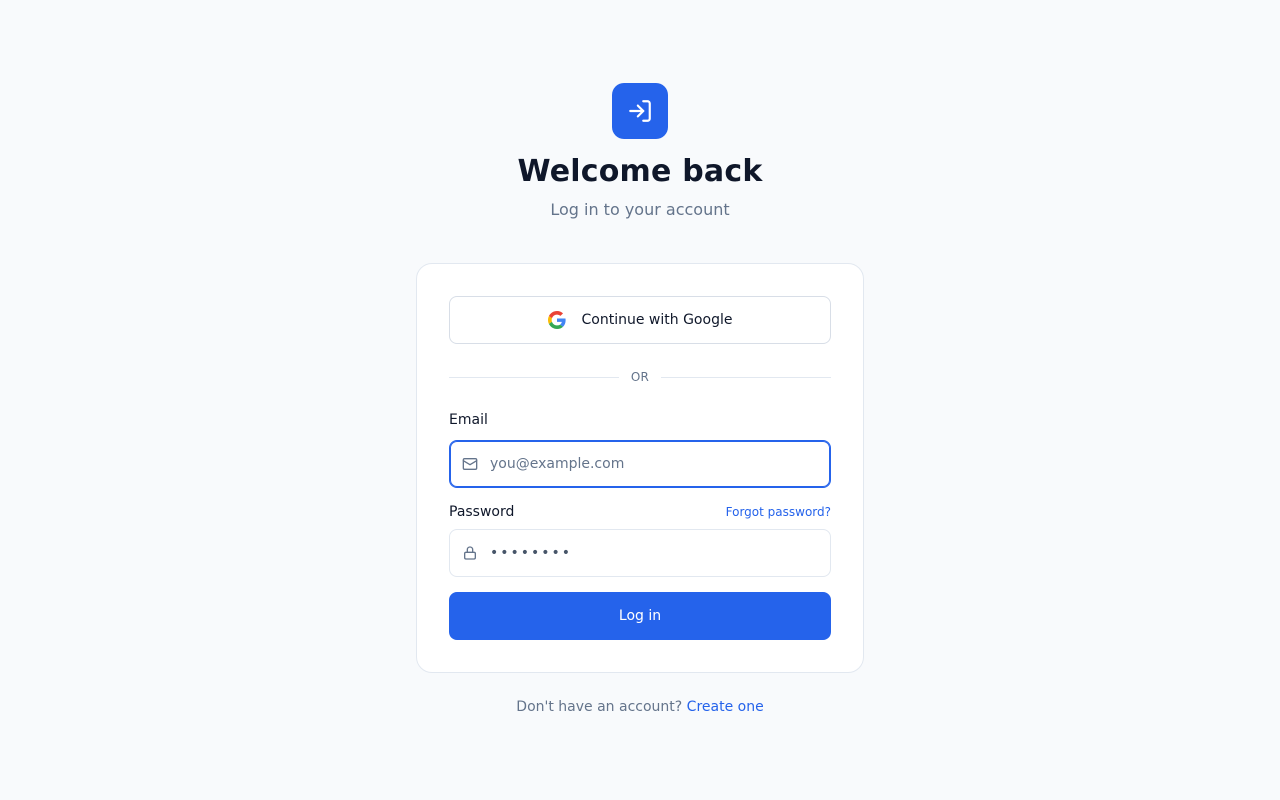 This screenshot has width=1280, height=800. Describe the element at coordinates (482, 512) in the screenshot. I see `password-label: Password` at that location.